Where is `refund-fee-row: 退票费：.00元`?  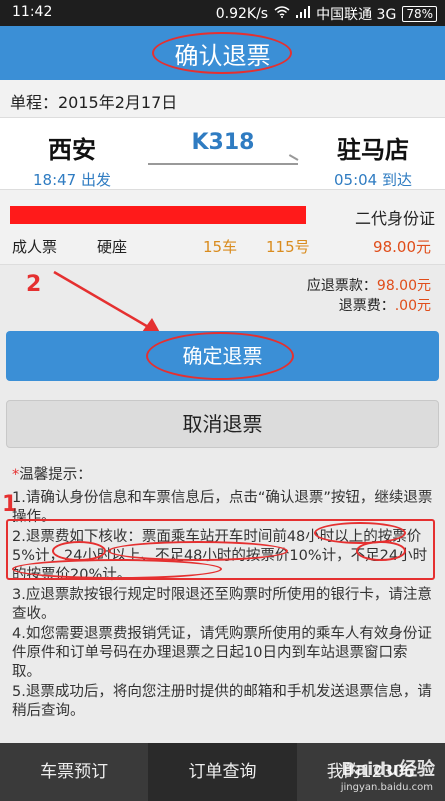 refund-fee-row: 退票费：.00元 is located at coordinates (369, 306).